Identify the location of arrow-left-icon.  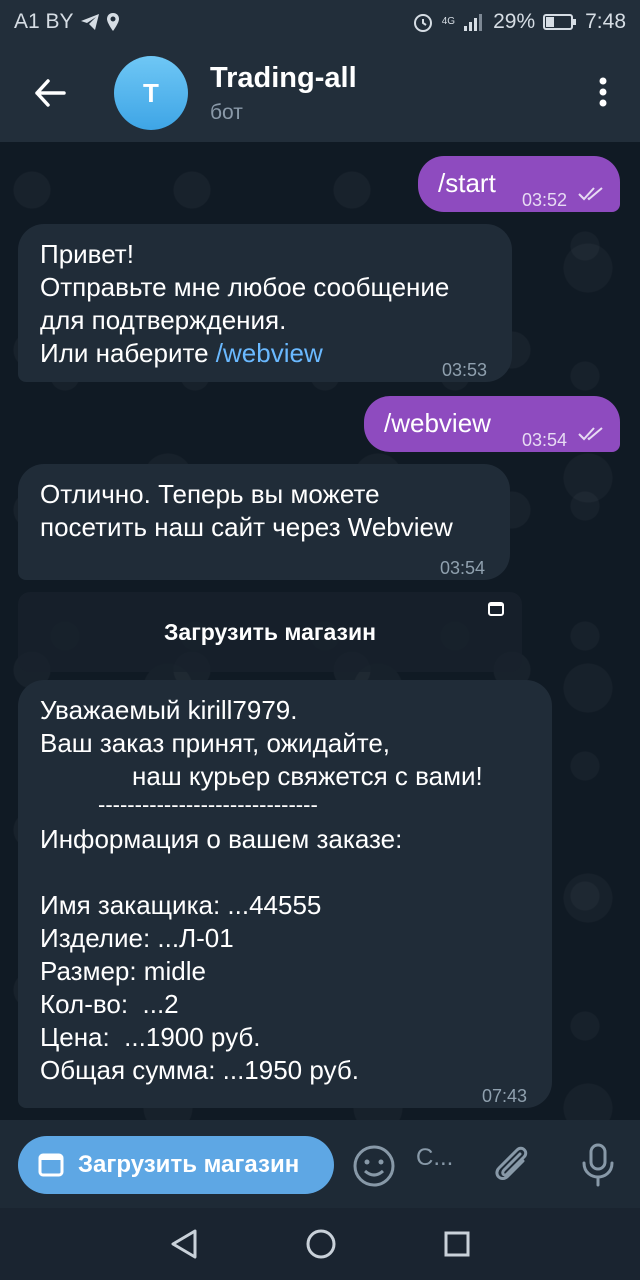
(50, 93).